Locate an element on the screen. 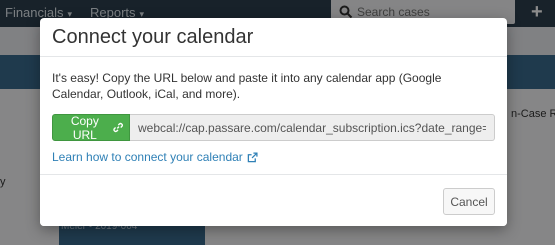  calendar-url-field is located at coordinates (312, 127).